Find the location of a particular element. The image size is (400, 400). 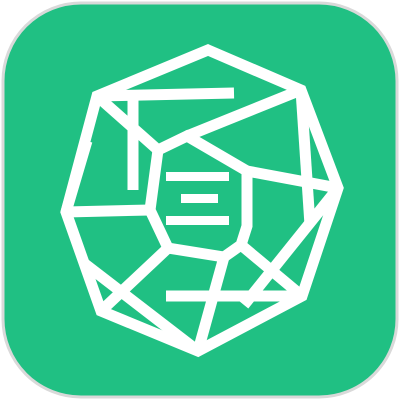

center-bar-bottom is located at coordinates (197, 220).